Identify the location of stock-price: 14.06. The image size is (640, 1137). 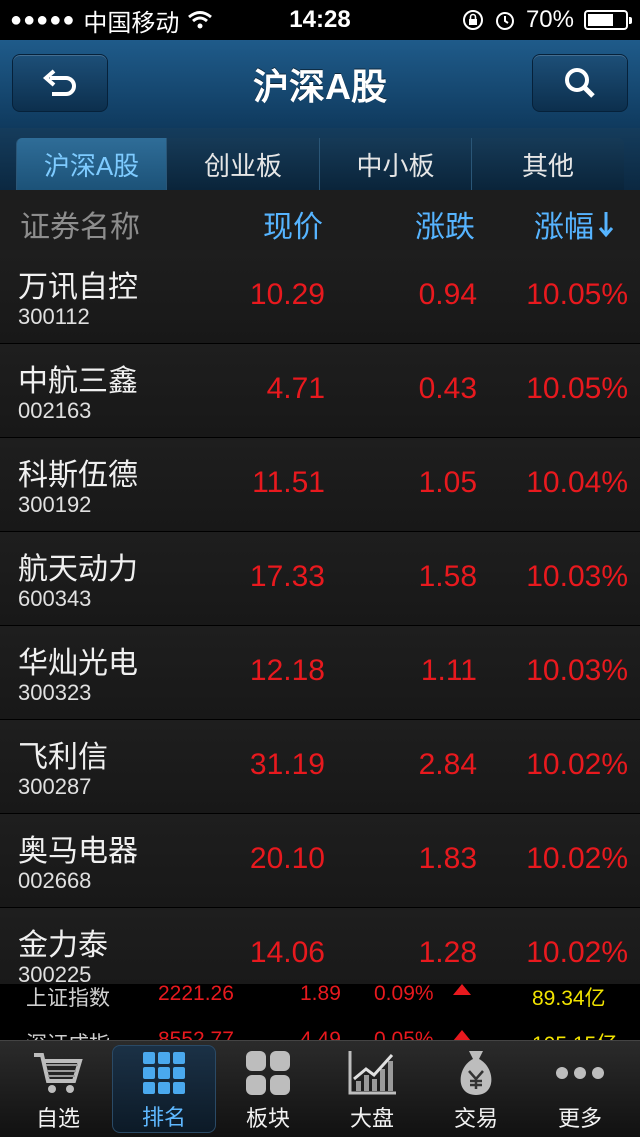
(287, 952).